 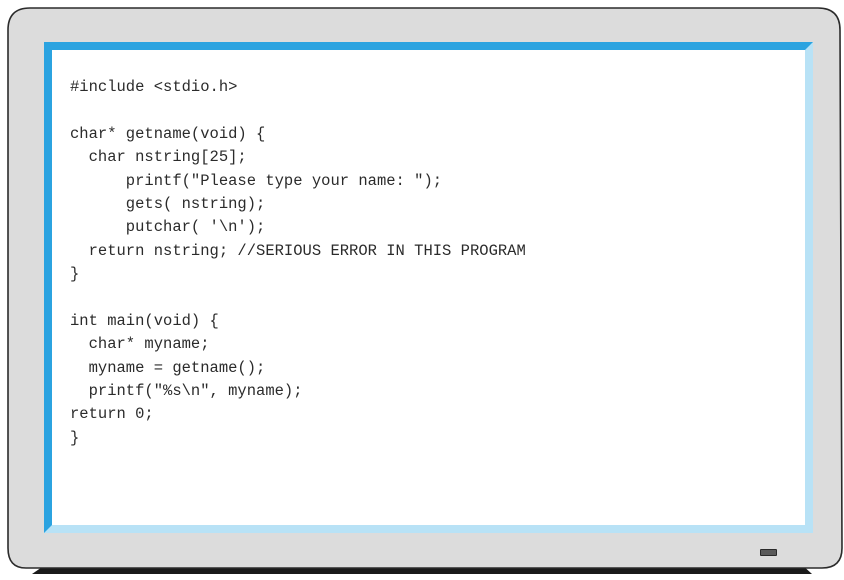 I want to click on code-line: char nstring[25];, so click(x=158, y=157).